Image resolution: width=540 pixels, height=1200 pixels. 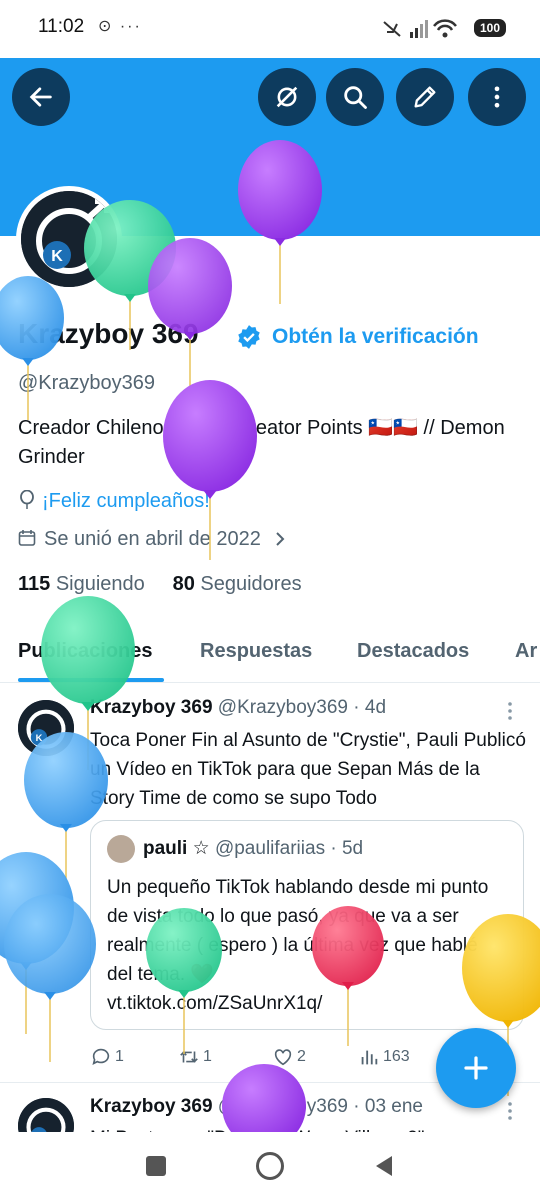 What do you see at coordinates (301, 1056) in the screenshot?
I see `like-count: 2` at bounding box center [301, 1056].